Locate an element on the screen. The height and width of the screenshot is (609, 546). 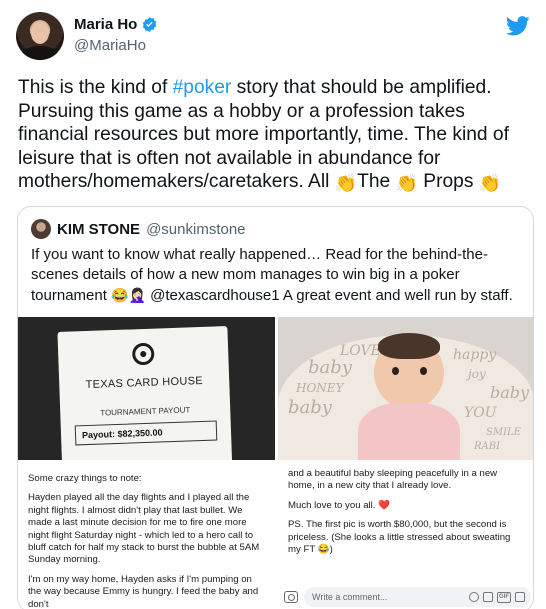
payout-label: Payout: is located at coordinates (98, 435).